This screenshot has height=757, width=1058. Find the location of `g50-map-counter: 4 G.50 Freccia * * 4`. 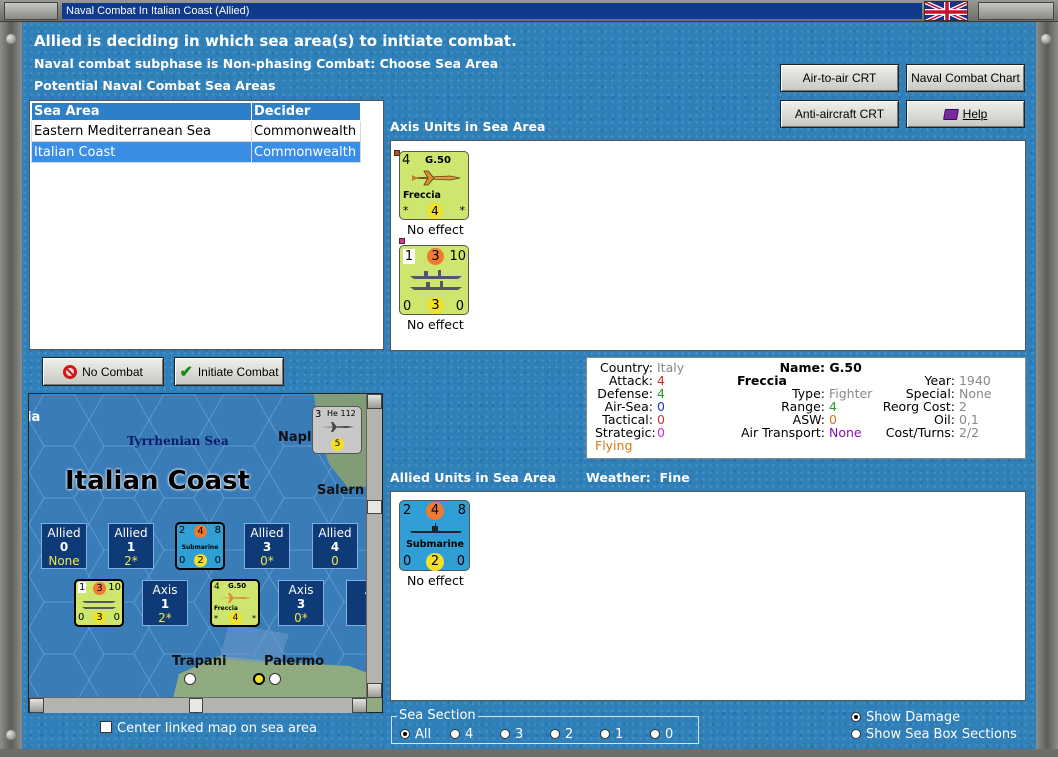

g50-map-counter: 4 G.50 Freccia * * 4 is located at coordinates (235, 603).